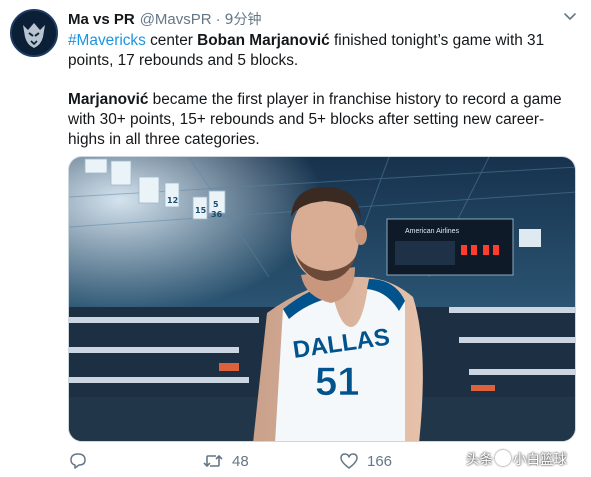 The width and height of the screenshot is (591, 477). What do you see at coordinates (479, 460) in the screenshot?
I see `watermark-prefix: 头条` at bounding box center [479, 460].